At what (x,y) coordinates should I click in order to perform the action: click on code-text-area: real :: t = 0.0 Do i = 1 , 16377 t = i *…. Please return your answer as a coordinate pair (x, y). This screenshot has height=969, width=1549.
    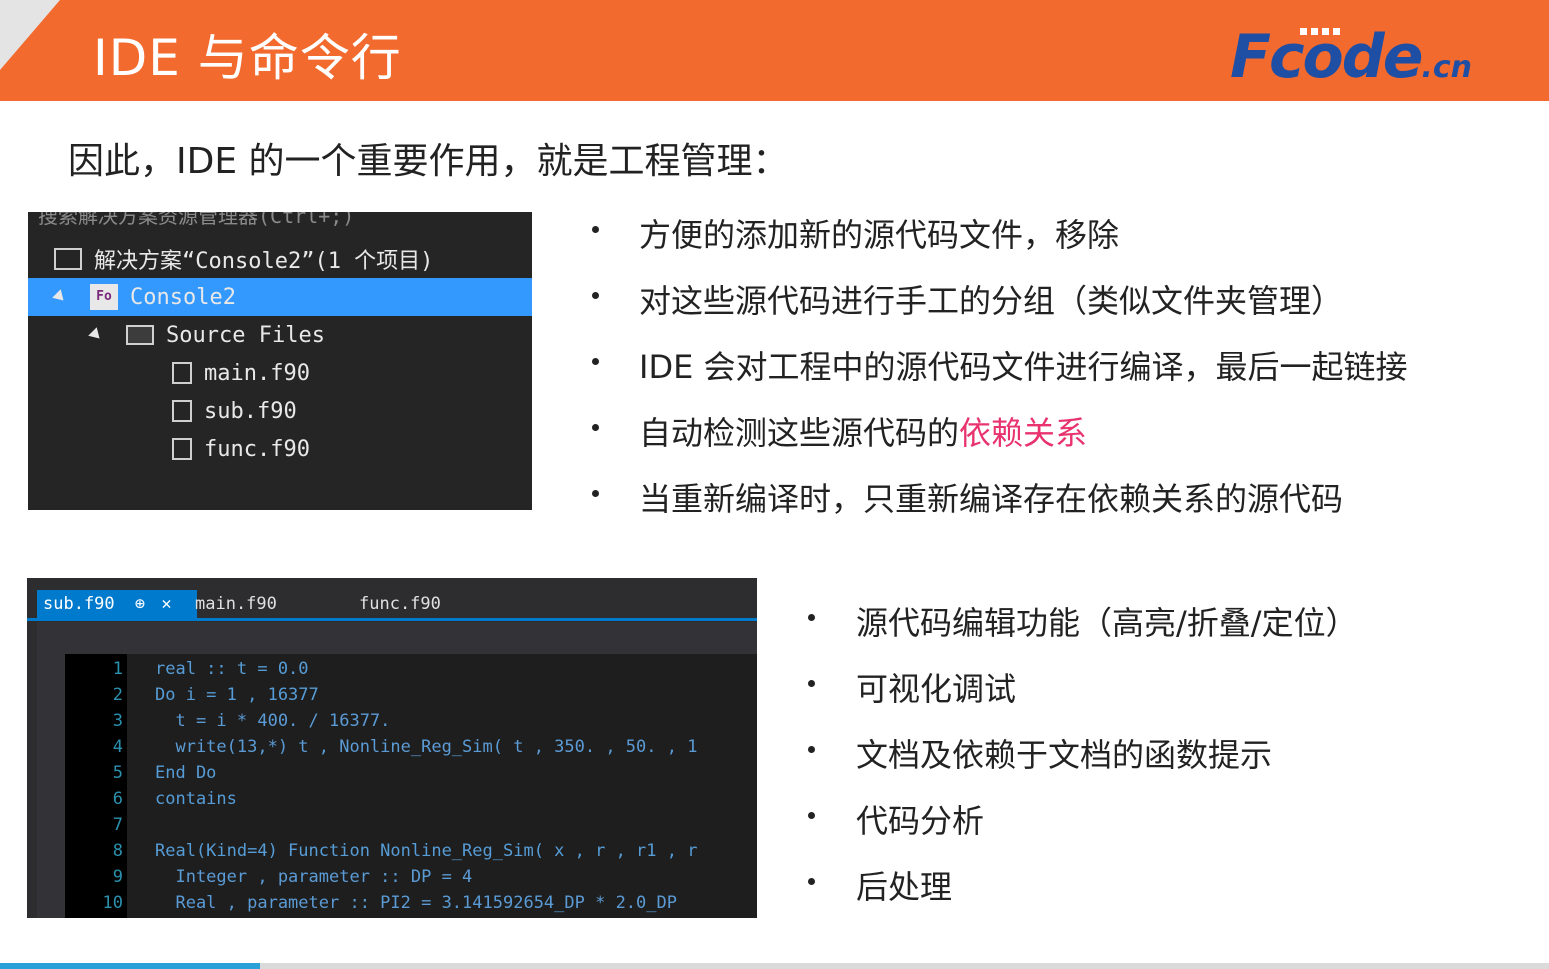
    Looking at the image, I should click on (442, 786).